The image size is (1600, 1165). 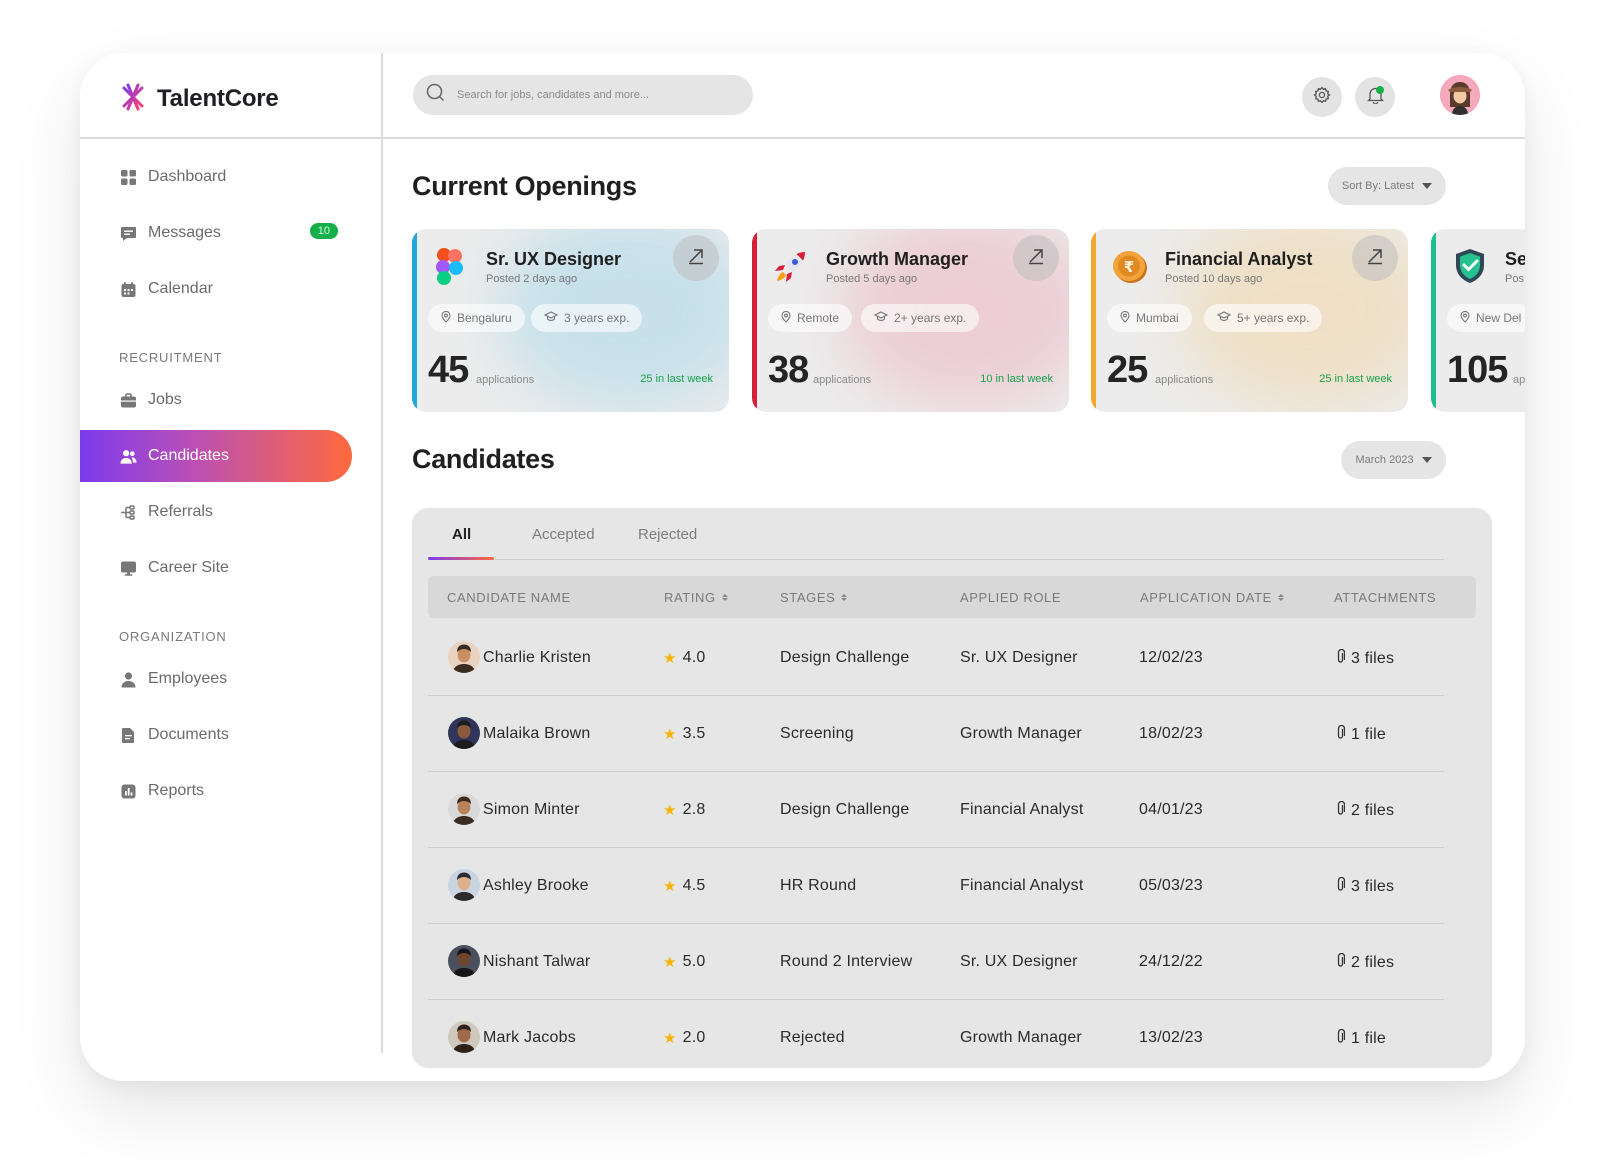 I want to click on candidate-name: Malaika Brown, so click(x=537, y=734).